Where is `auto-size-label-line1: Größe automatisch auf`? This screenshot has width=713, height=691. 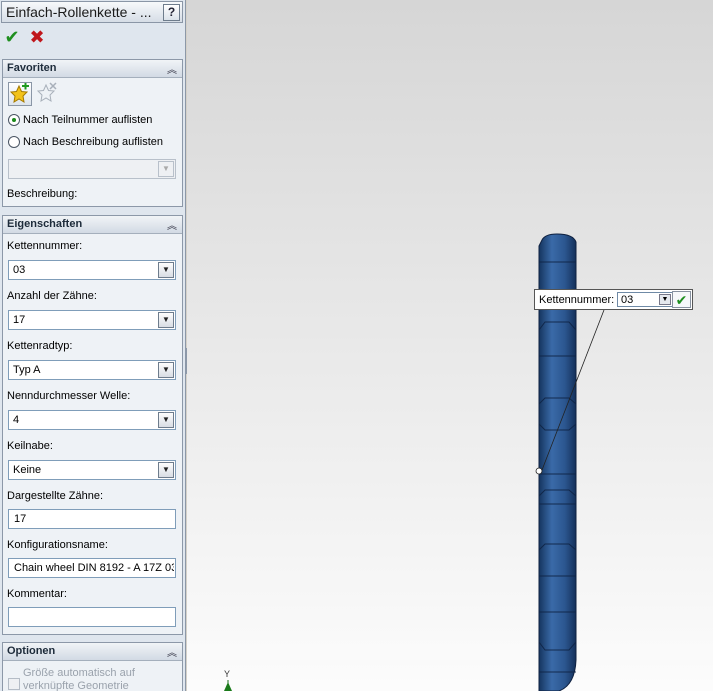
auto-size-label-line1: Größe automatisch auf is located at coordinates (79, 673).